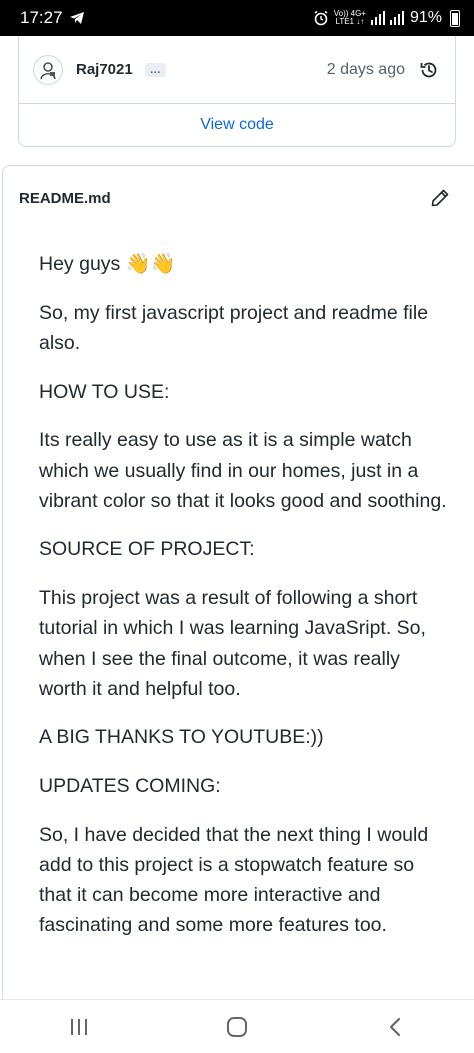 The height and width of the screenshot is (1053, 474). Describe the element at coordinates (181, 737) in the screenshot. I see `readme-paragraph: A BIG THANKS TO YOUTUBE:))` at that location.